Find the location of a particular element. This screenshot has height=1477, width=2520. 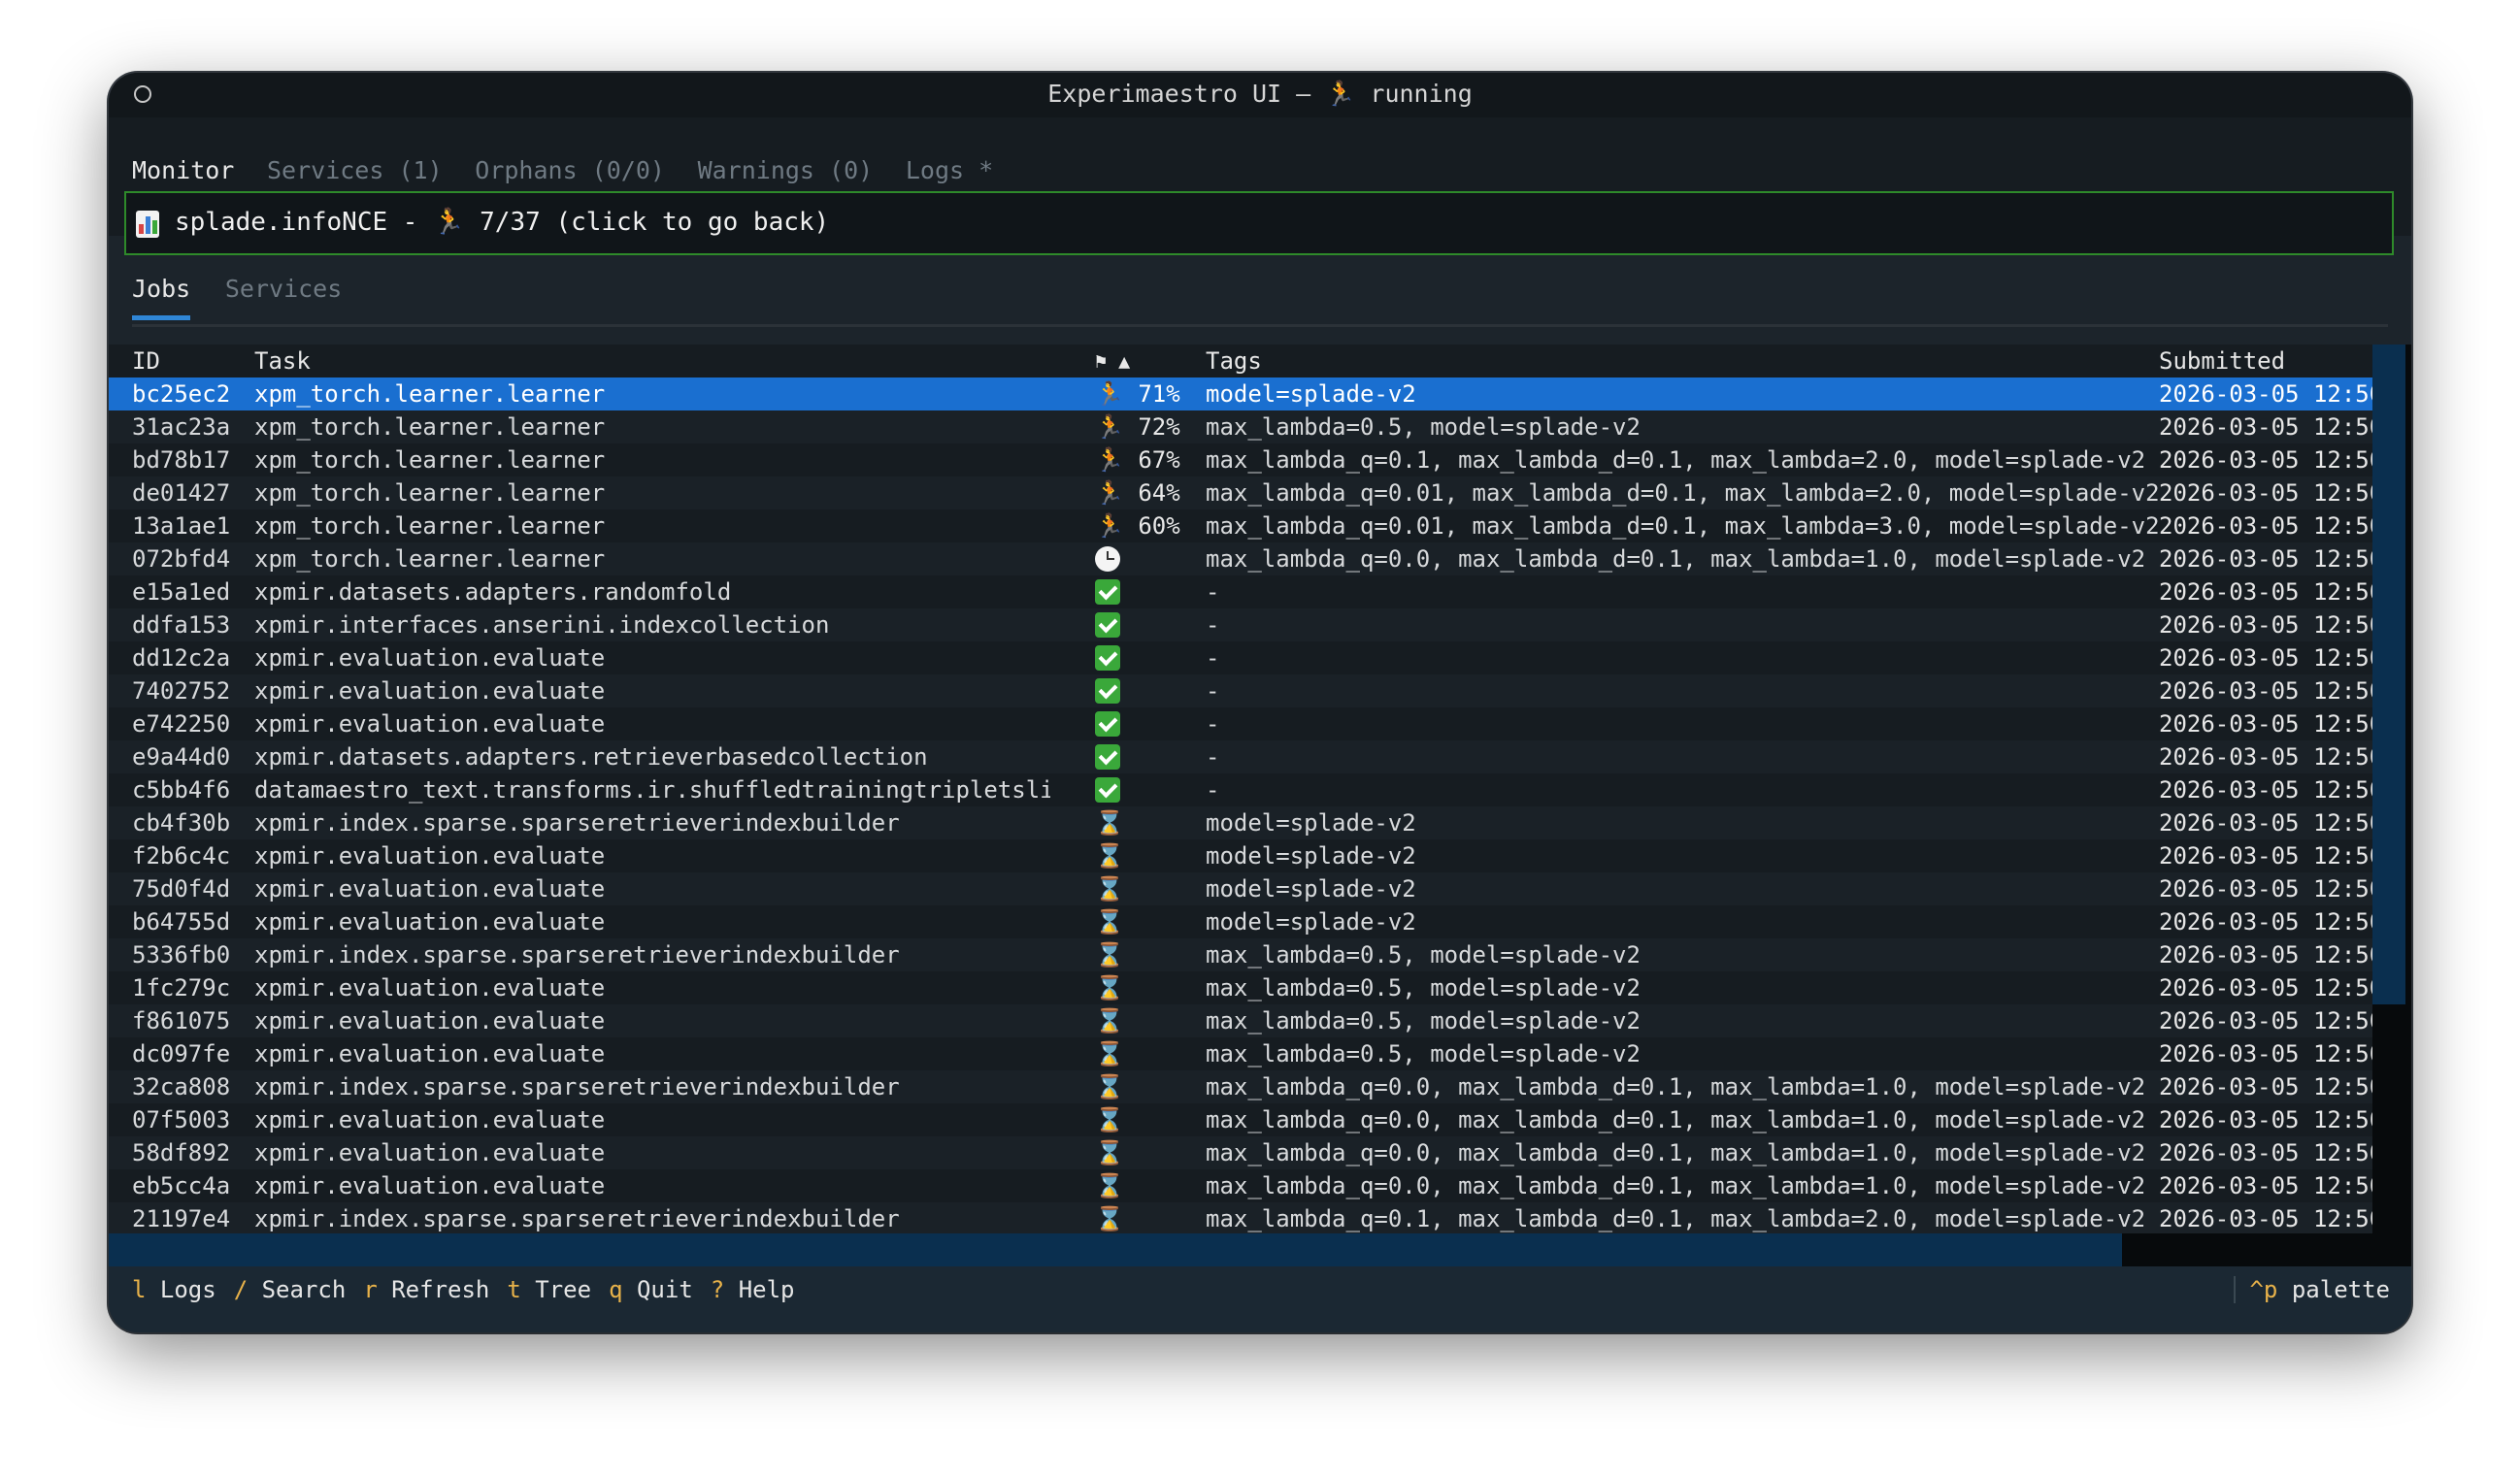

header-task: Task is located at coordinates (652, 361).